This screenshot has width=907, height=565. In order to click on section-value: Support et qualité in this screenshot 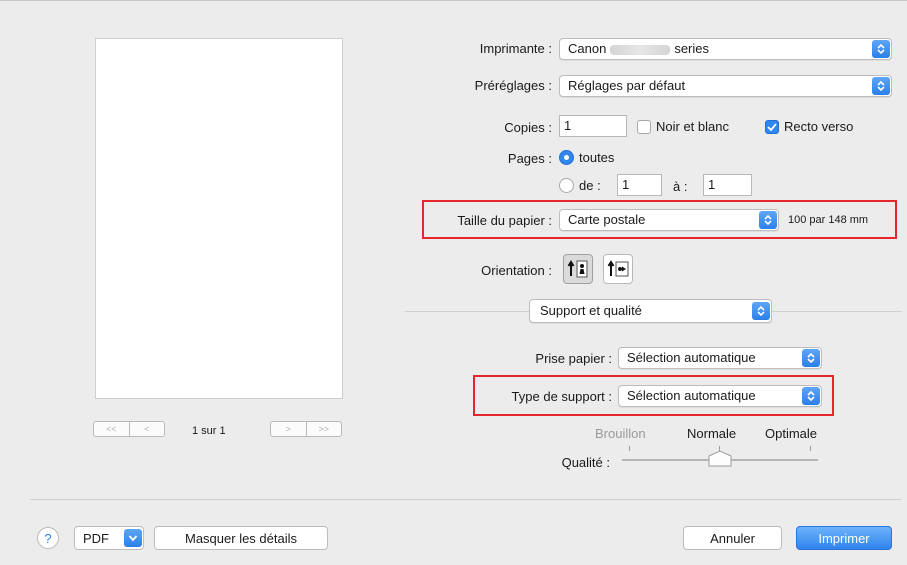, I will do `click(591, 310)`.